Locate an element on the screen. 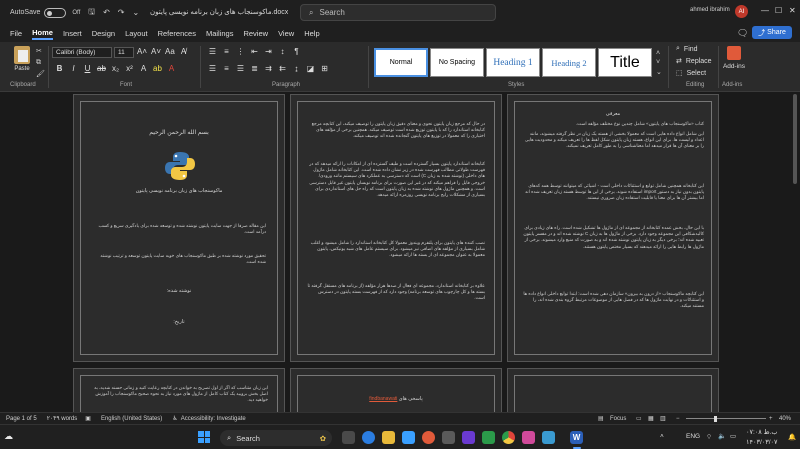 The width and height of the screenshot is (800, 449). show-marks-icon: ¶ is located at coordinates (296, 51).